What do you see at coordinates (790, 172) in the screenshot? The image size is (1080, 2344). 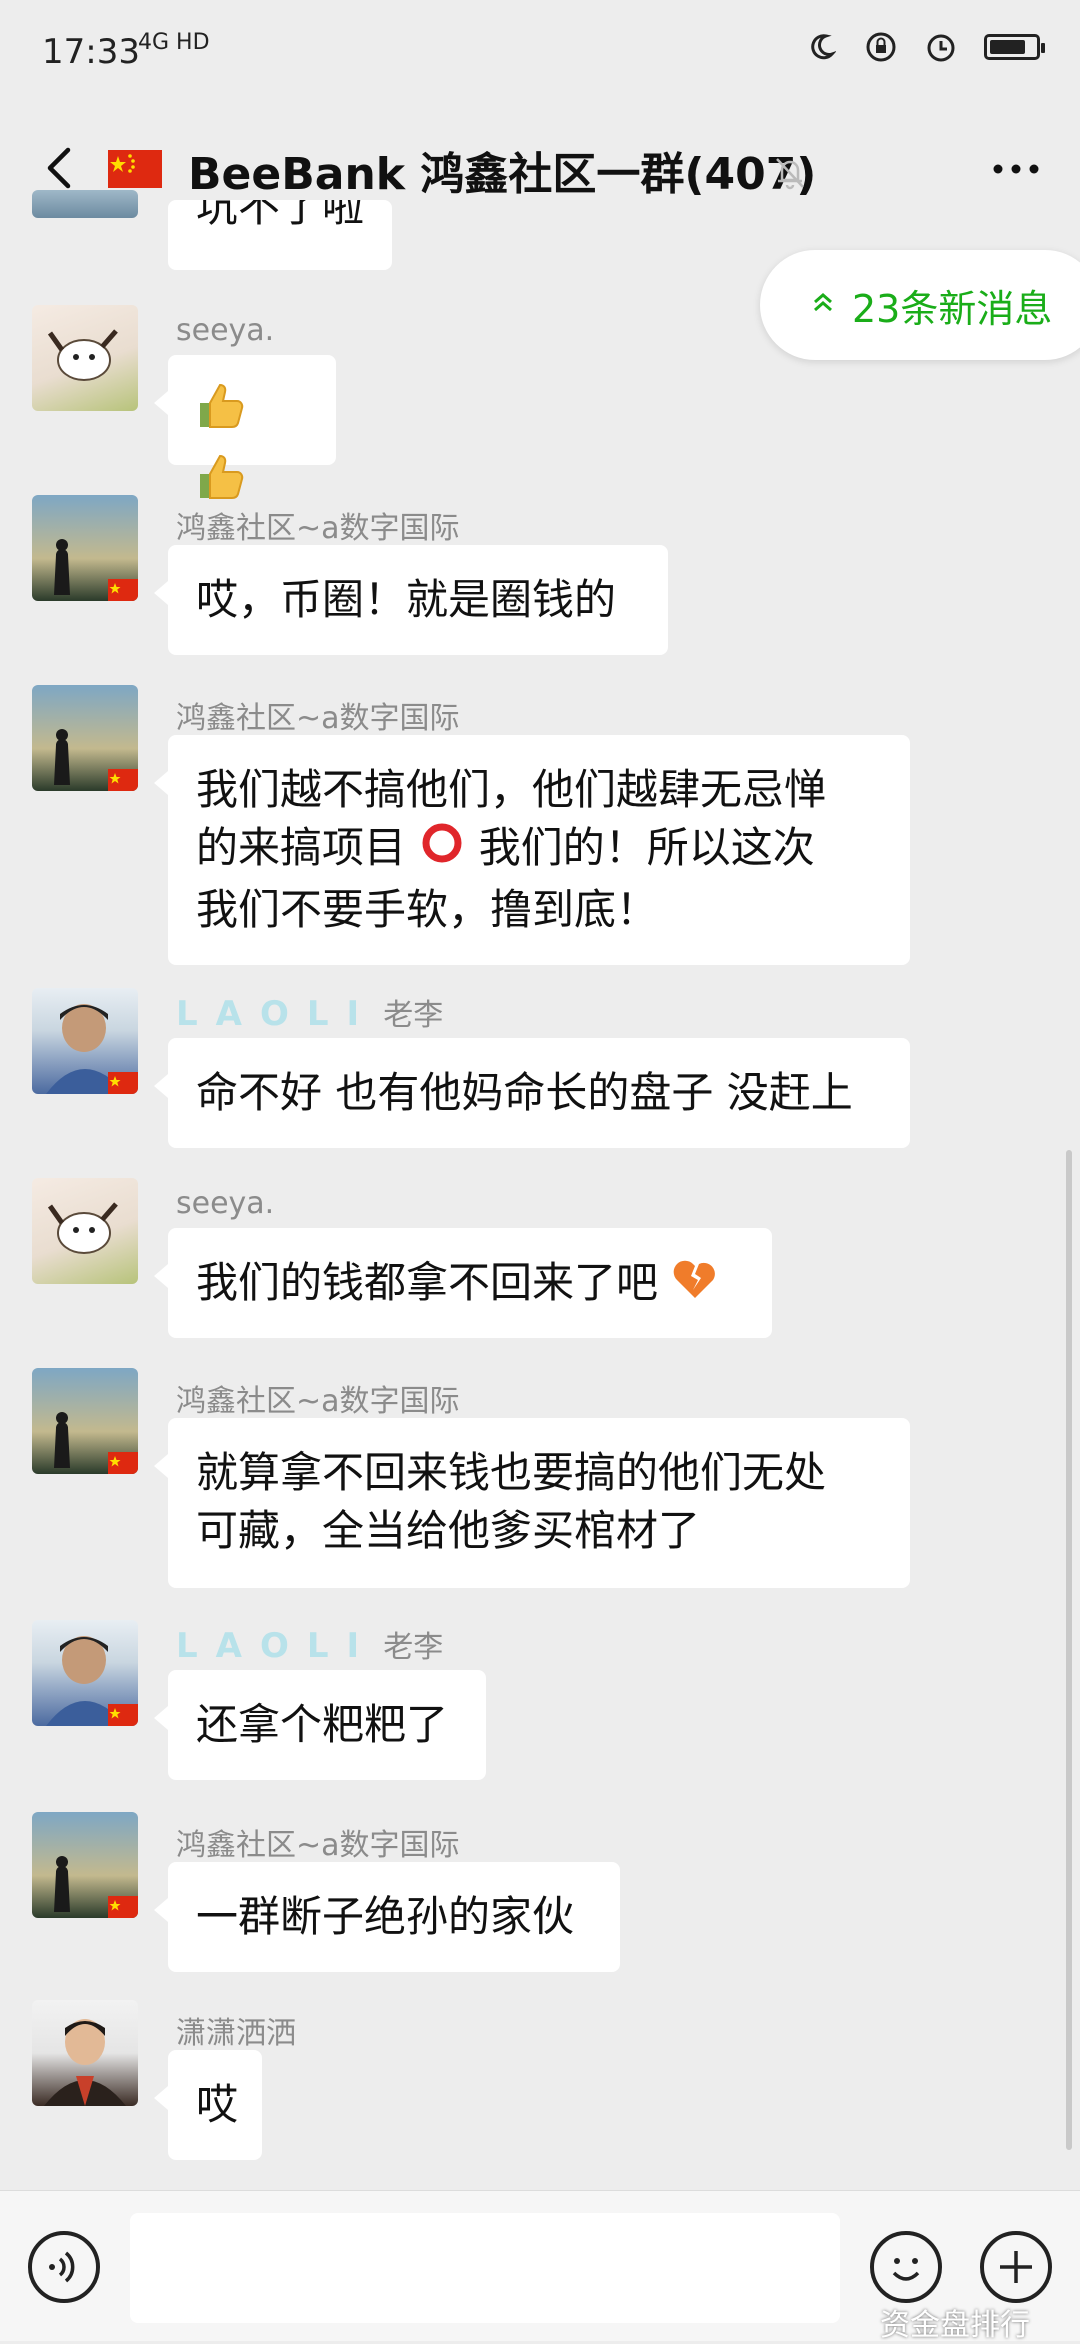 I see `mute-bell-icon` at bounding box center [790, 172].